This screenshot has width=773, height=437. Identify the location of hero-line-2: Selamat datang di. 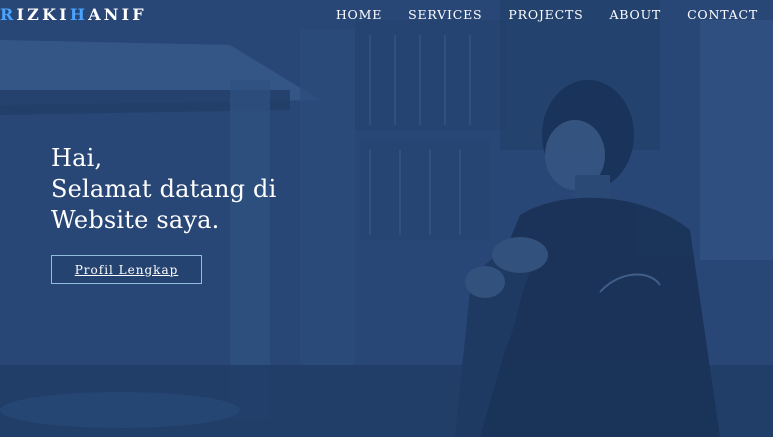
(164, 189).